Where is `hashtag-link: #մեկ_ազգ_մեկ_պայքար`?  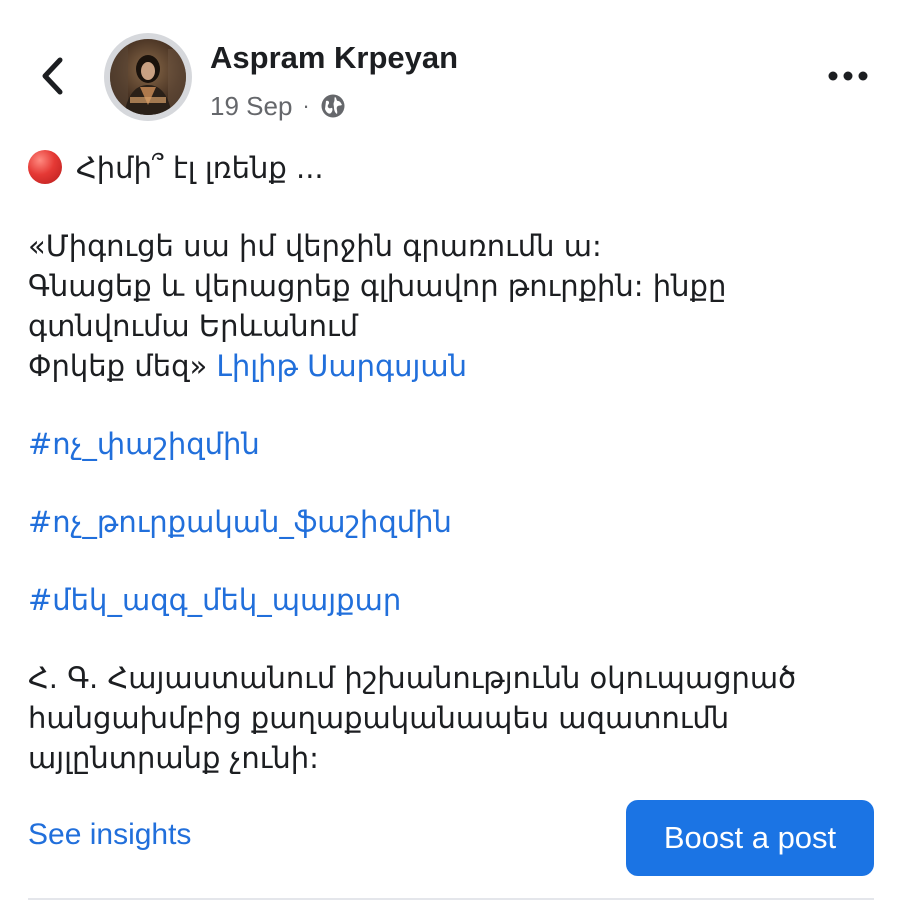
hashtag-link: #մեկ_ազգ_մեկ_պայքար is located at coordinates (214, 600).